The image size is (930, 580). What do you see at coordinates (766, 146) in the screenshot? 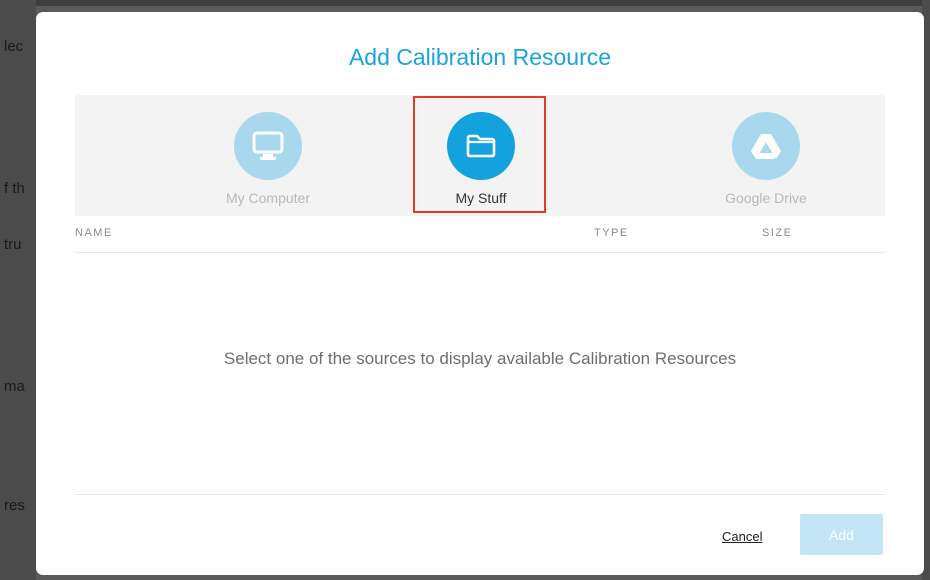
I see `google-drive-icon` at bounding box center [766, 146].